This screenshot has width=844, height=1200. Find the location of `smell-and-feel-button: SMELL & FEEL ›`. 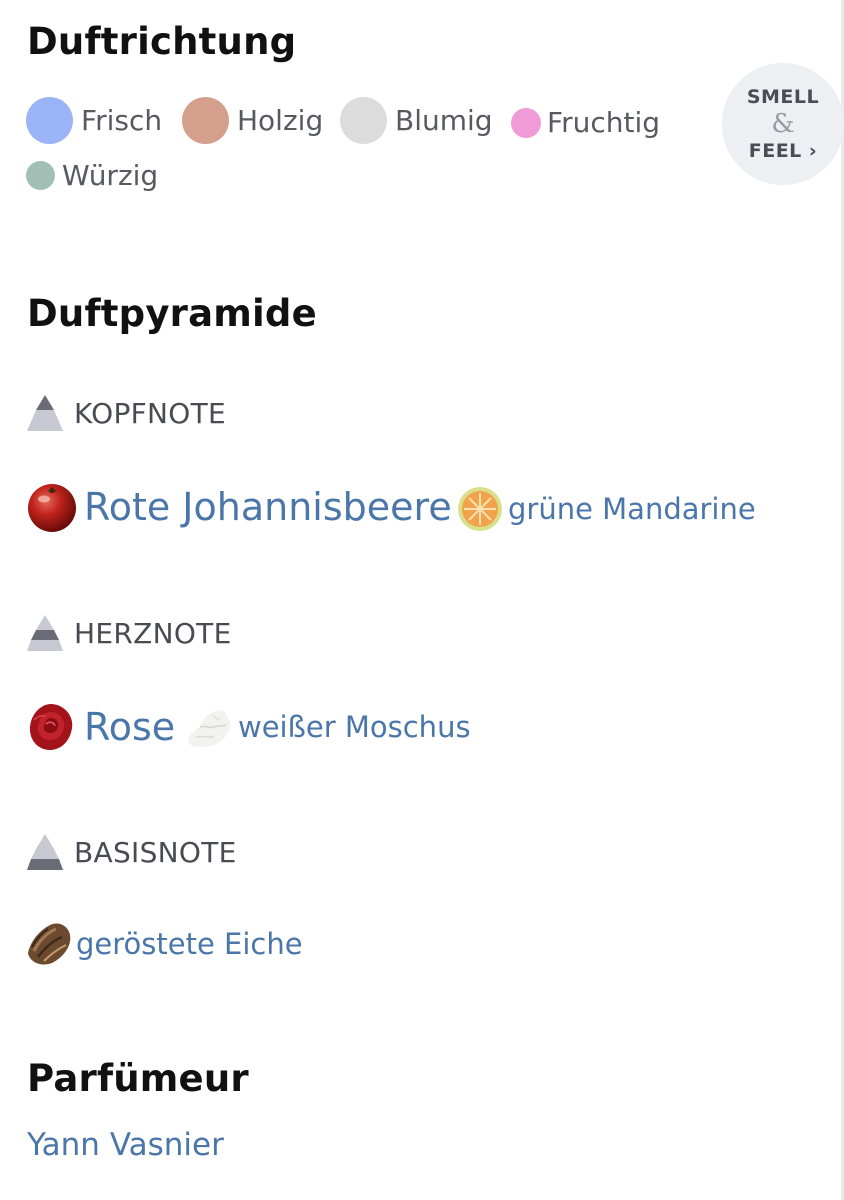

smell-and-feel-button: SMELL & FEEL › is located at coordinates (783, 124).